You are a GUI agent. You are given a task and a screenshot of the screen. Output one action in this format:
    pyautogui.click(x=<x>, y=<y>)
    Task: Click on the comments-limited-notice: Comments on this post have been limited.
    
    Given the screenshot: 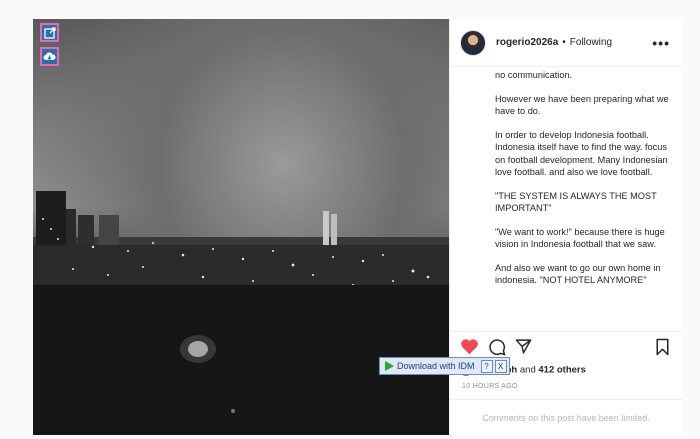 What is the action you would take?
    pyautogui.click(x=566, y=417)
    